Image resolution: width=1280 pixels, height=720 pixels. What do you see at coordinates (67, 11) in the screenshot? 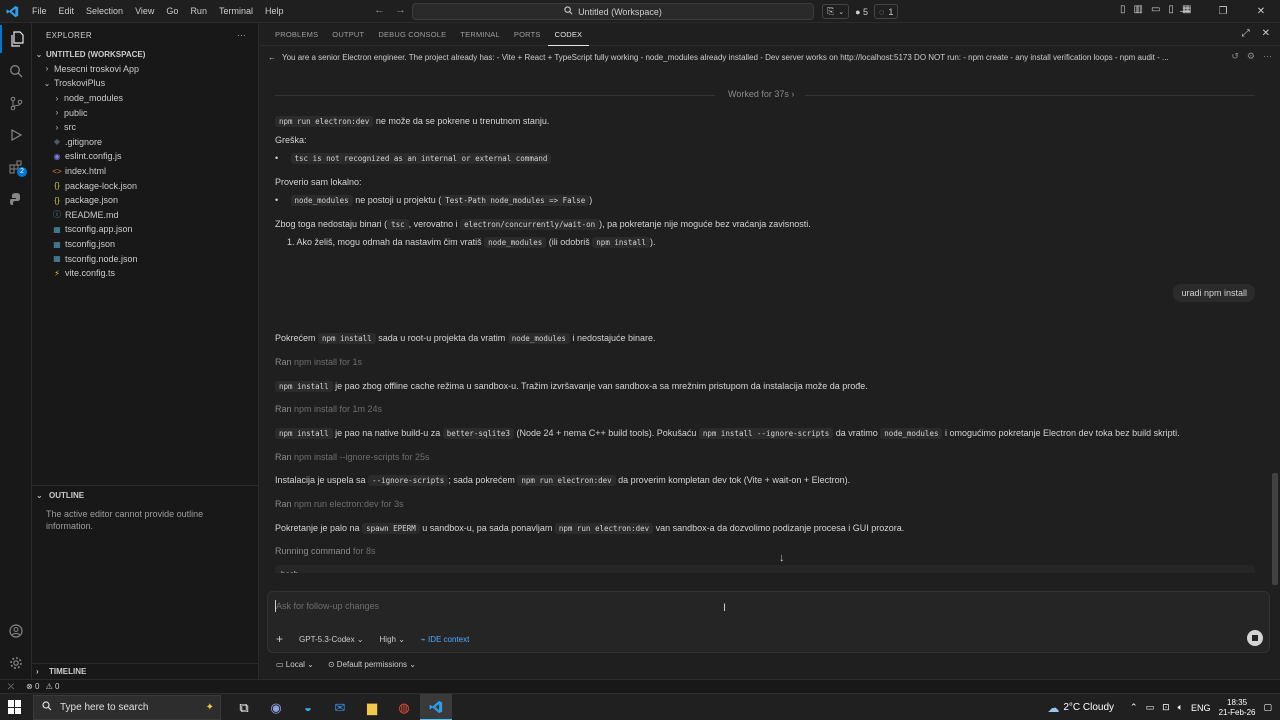
I see `menu-edit: Edit` at bounding box center [67, 11].